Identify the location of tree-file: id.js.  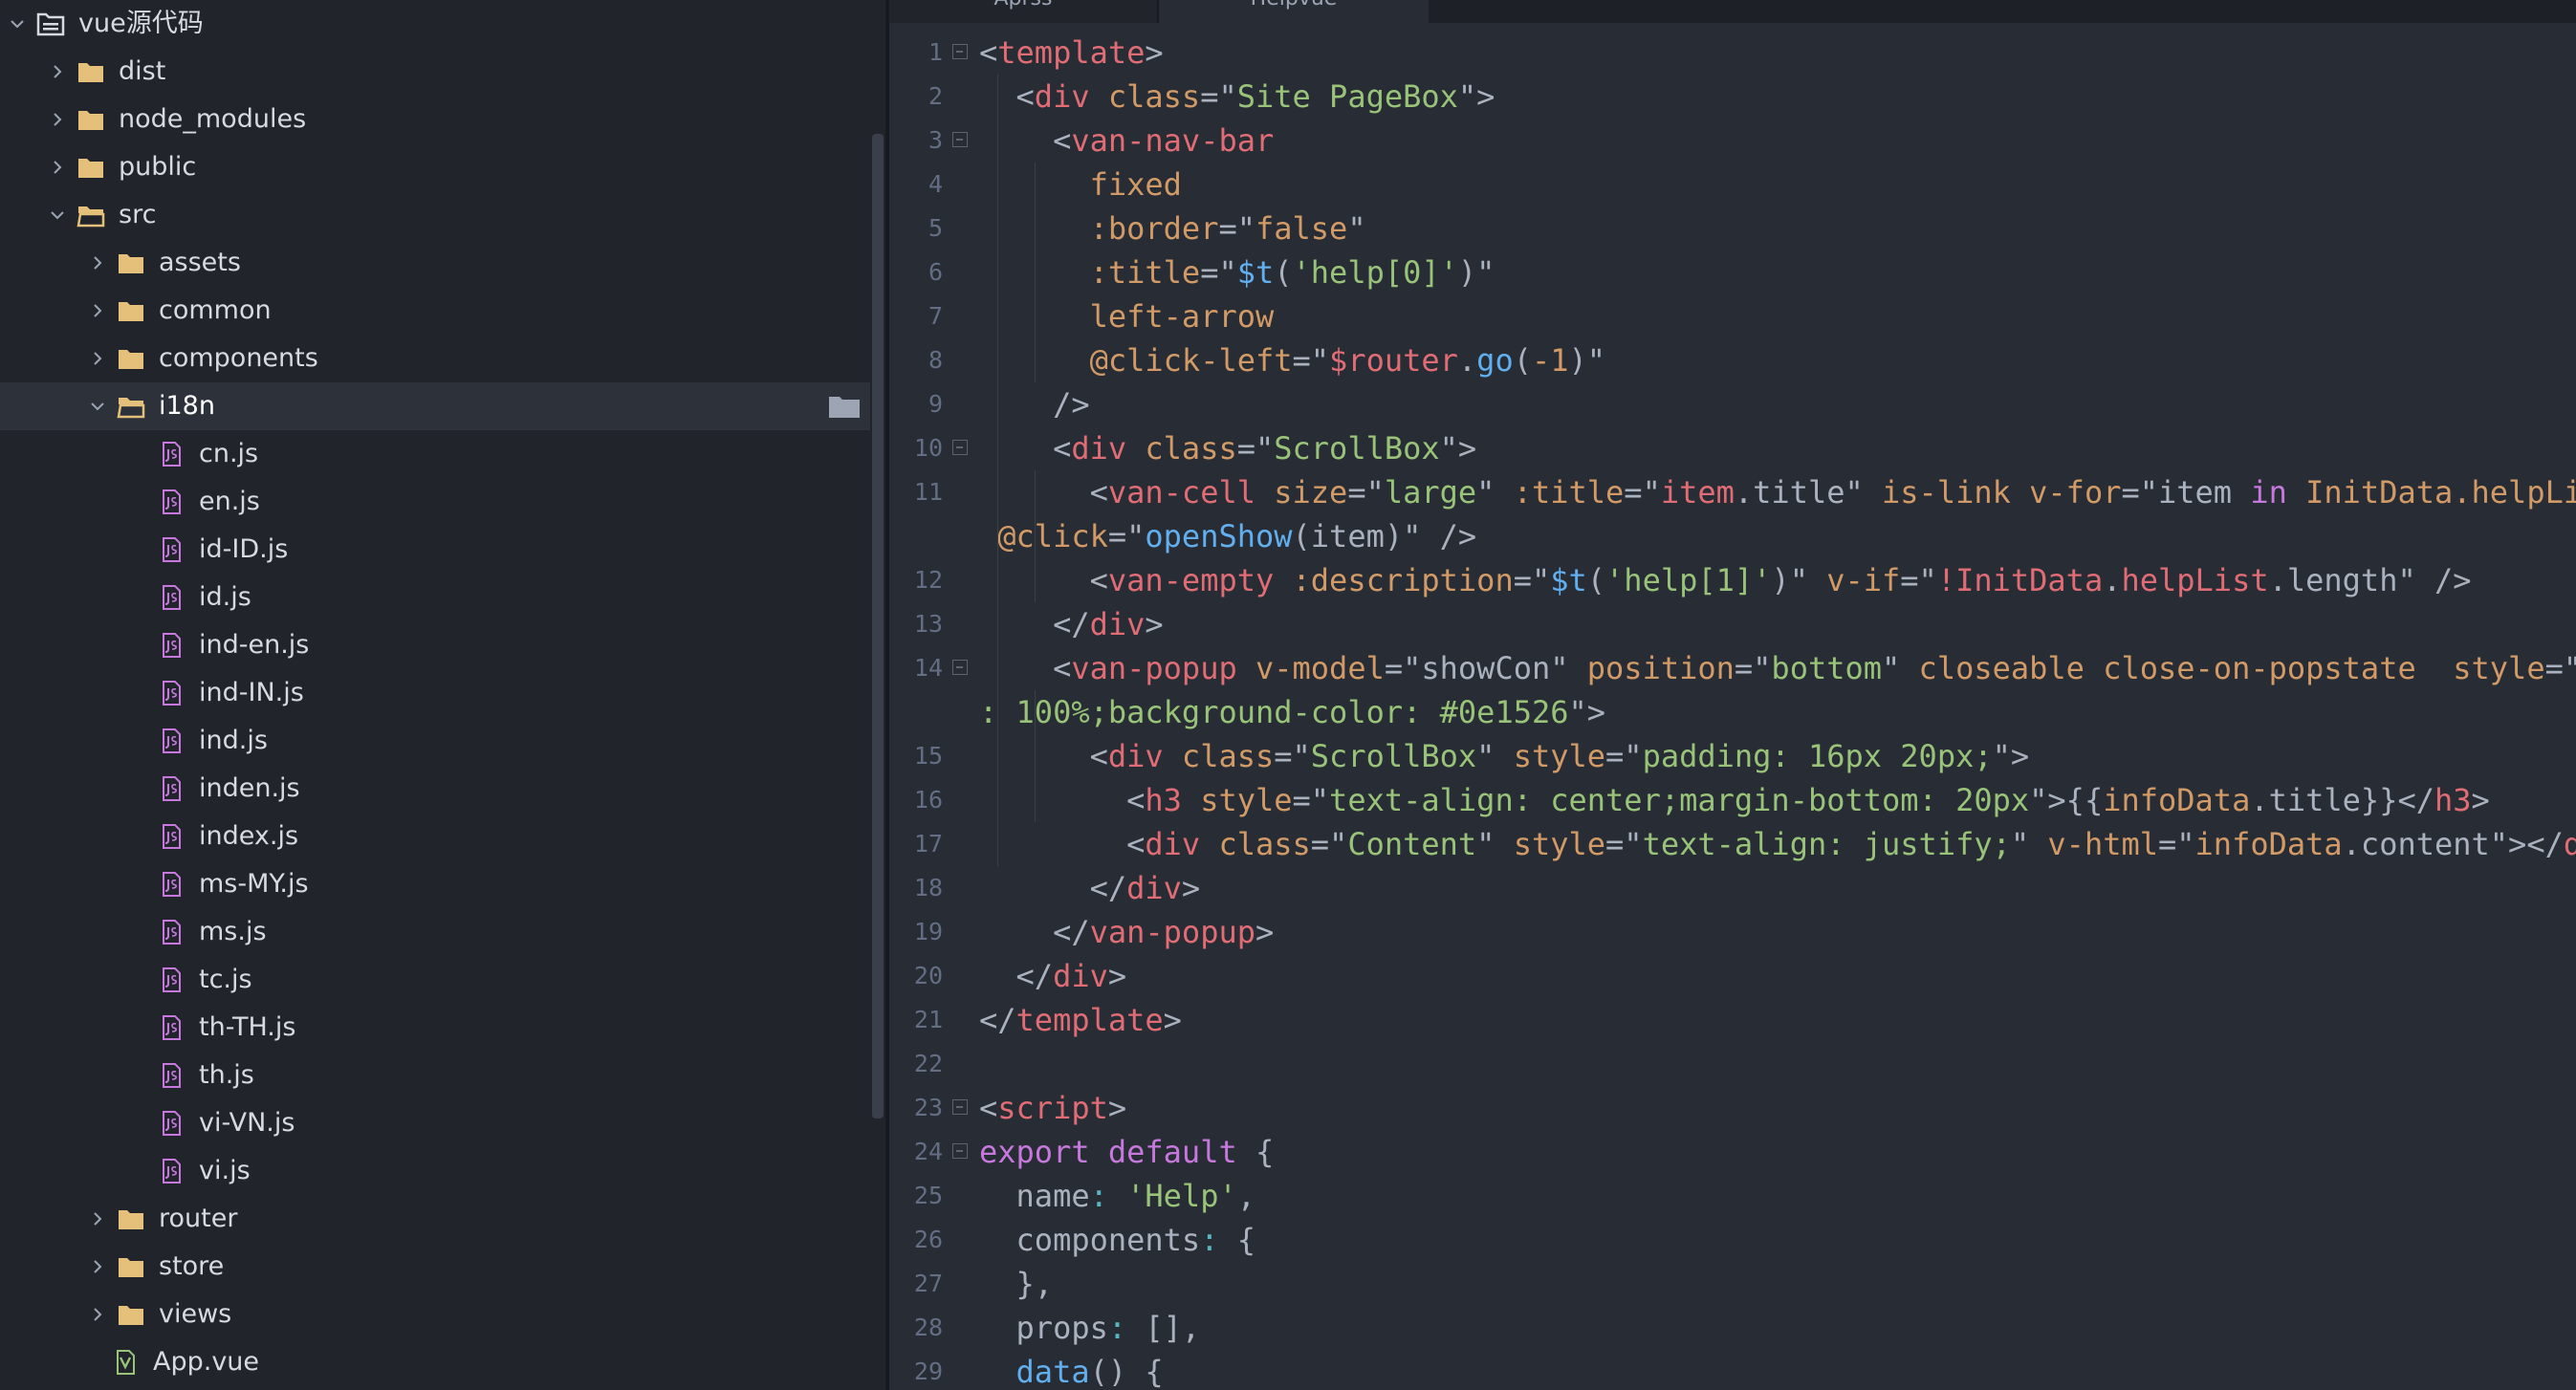
(435, 597).